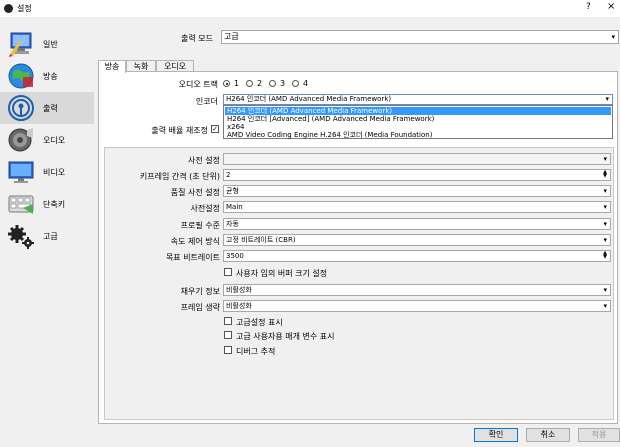 This screenshot has width=620, height=447. What do you see at coordinates (237, 83) in the screenshot?
I see `audio-track-option-1: 1` at bounding box center [237, 83].